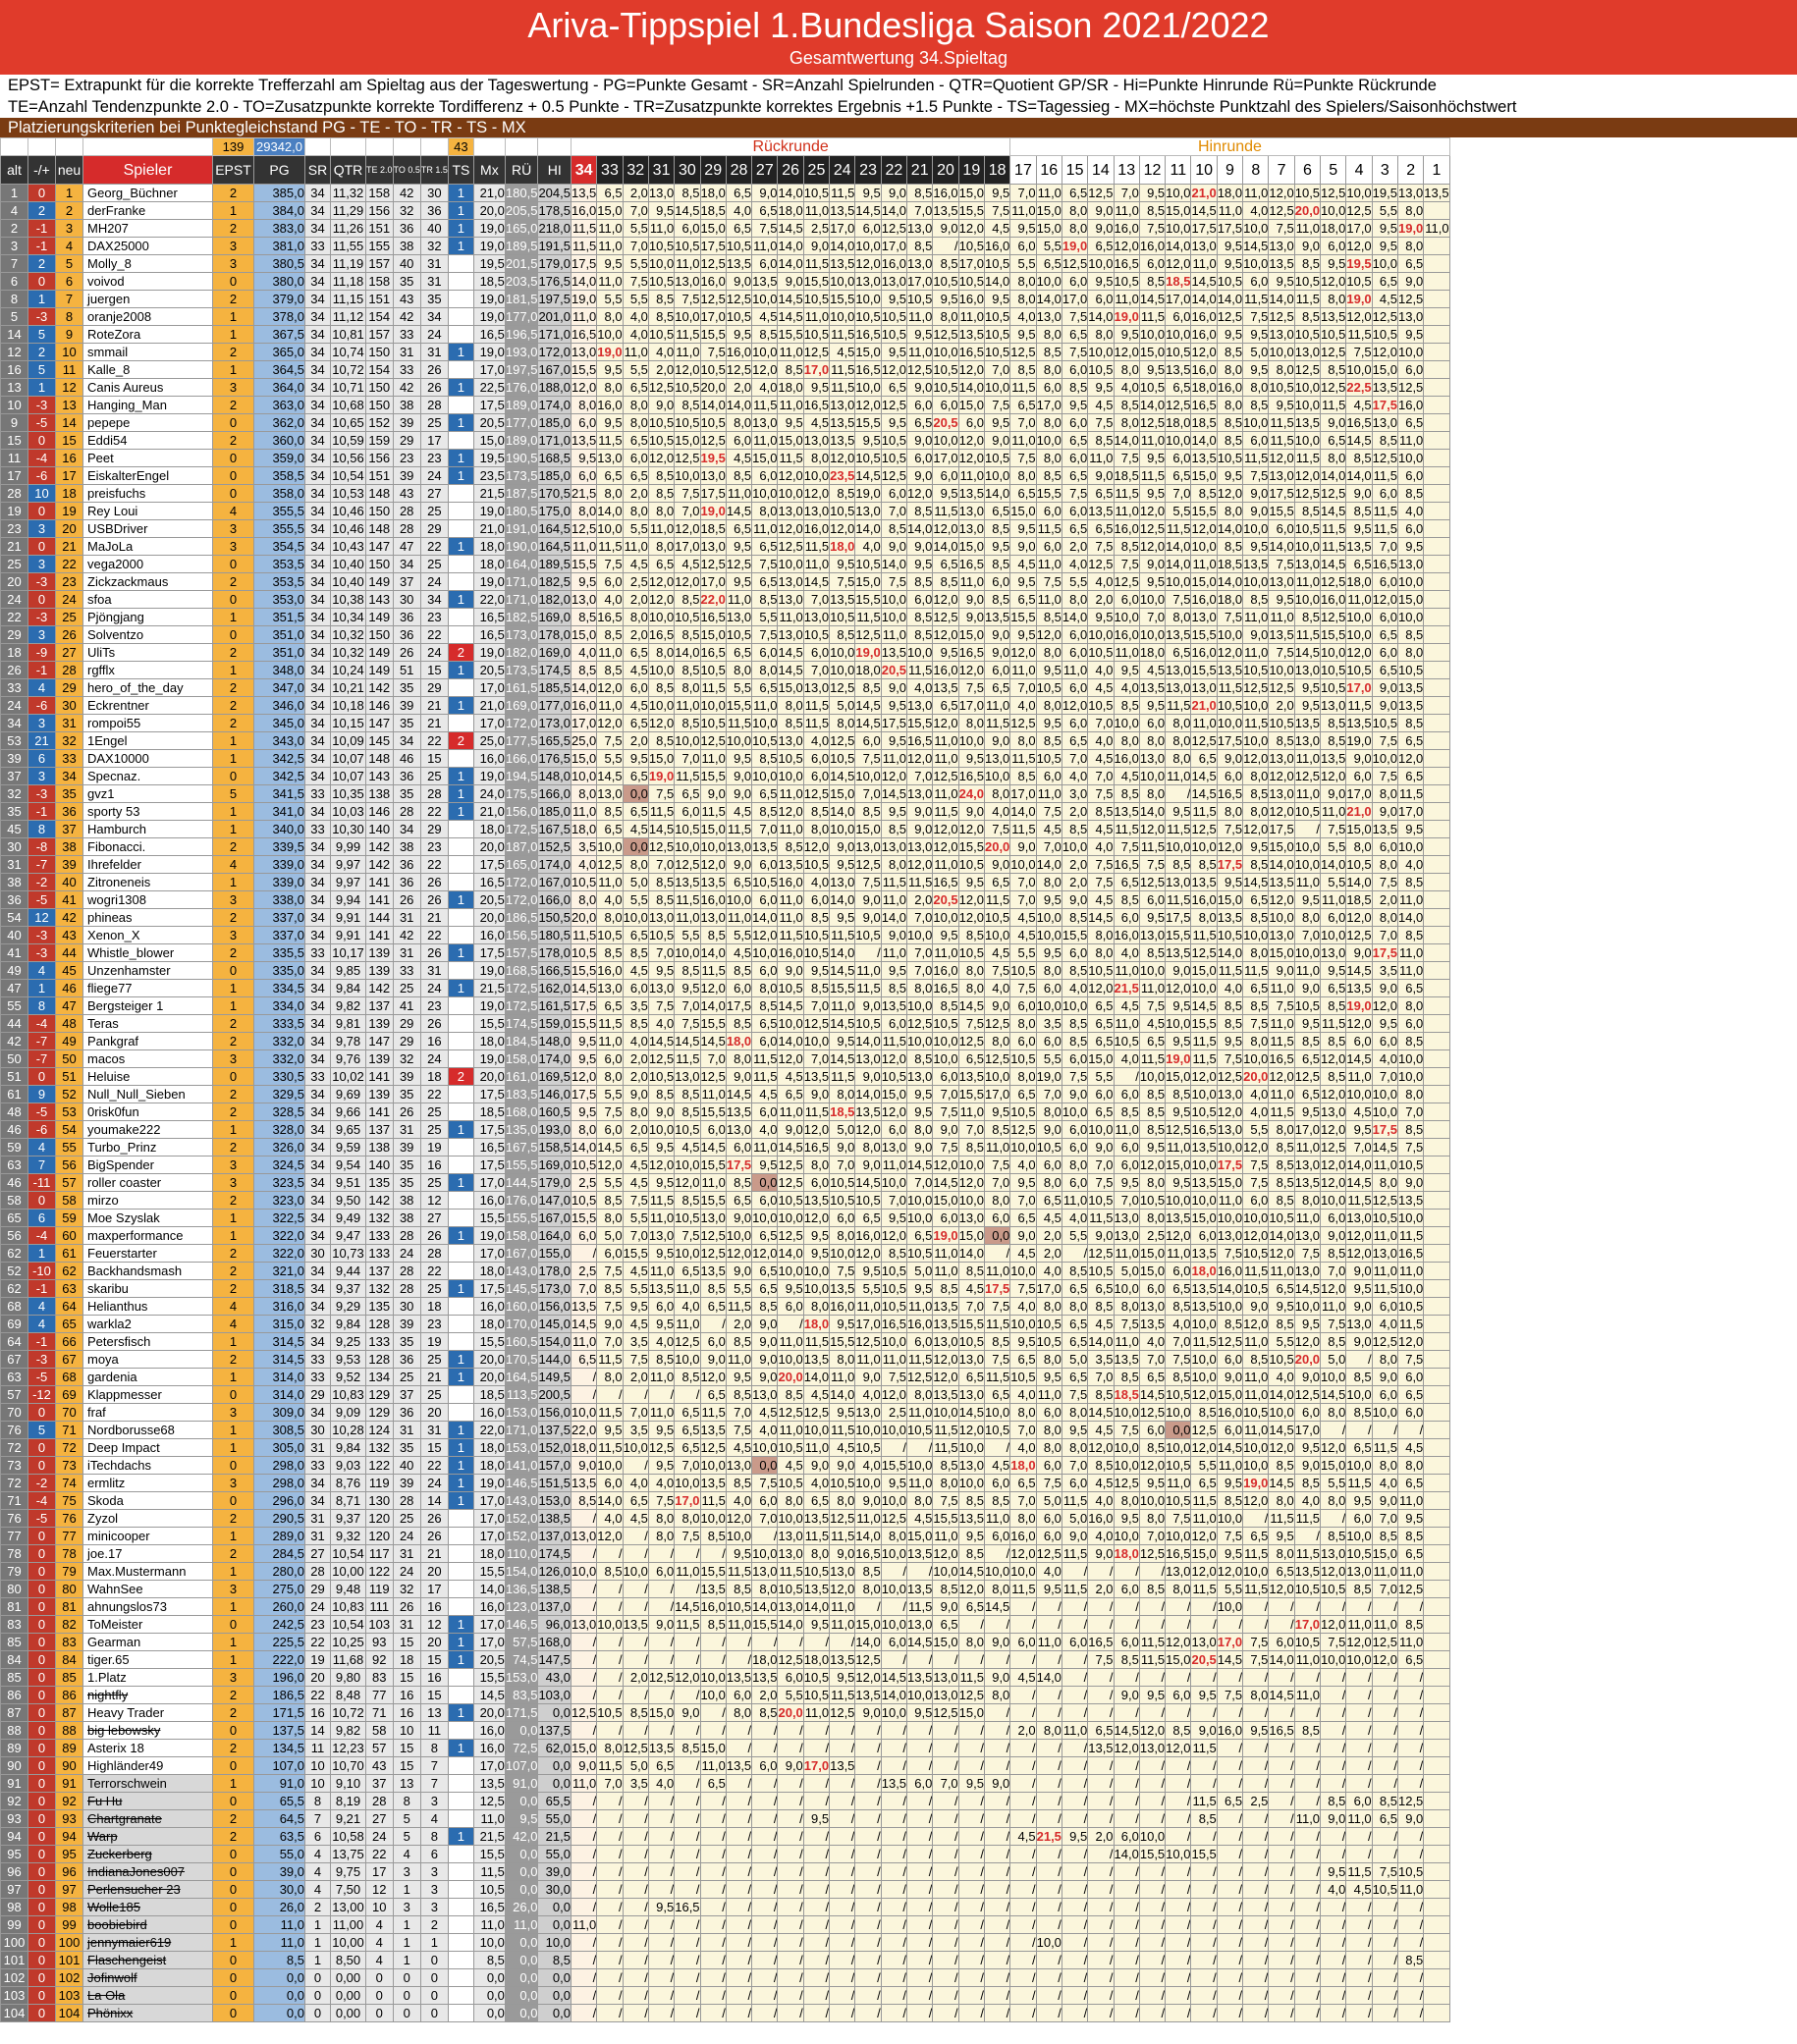 The image size is (1797, 2044). Describe the element at coordinates (554, 687) in the screenshot. I see `hi-value: 185,5` at that location.